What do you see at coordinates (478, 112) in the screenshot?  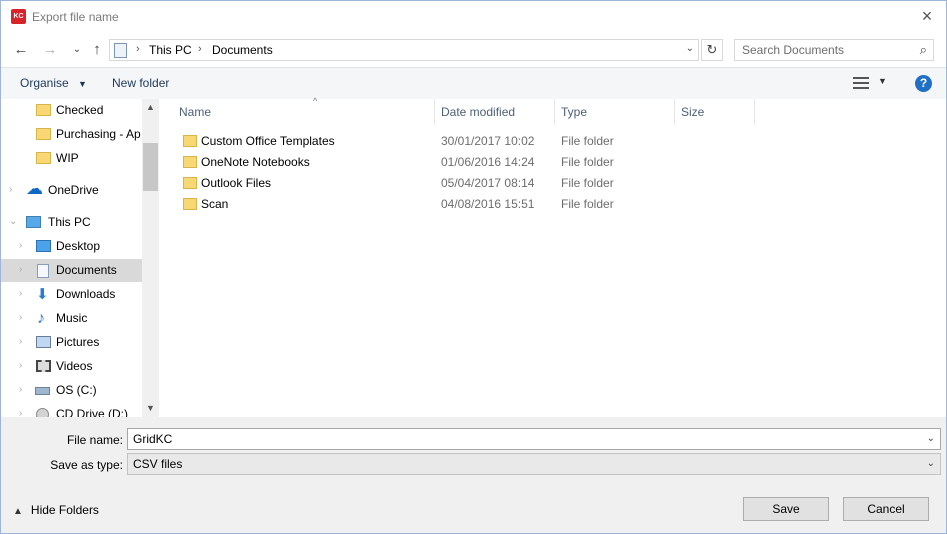 I see `column-label: Date modified` at bounding box center [478, 112].